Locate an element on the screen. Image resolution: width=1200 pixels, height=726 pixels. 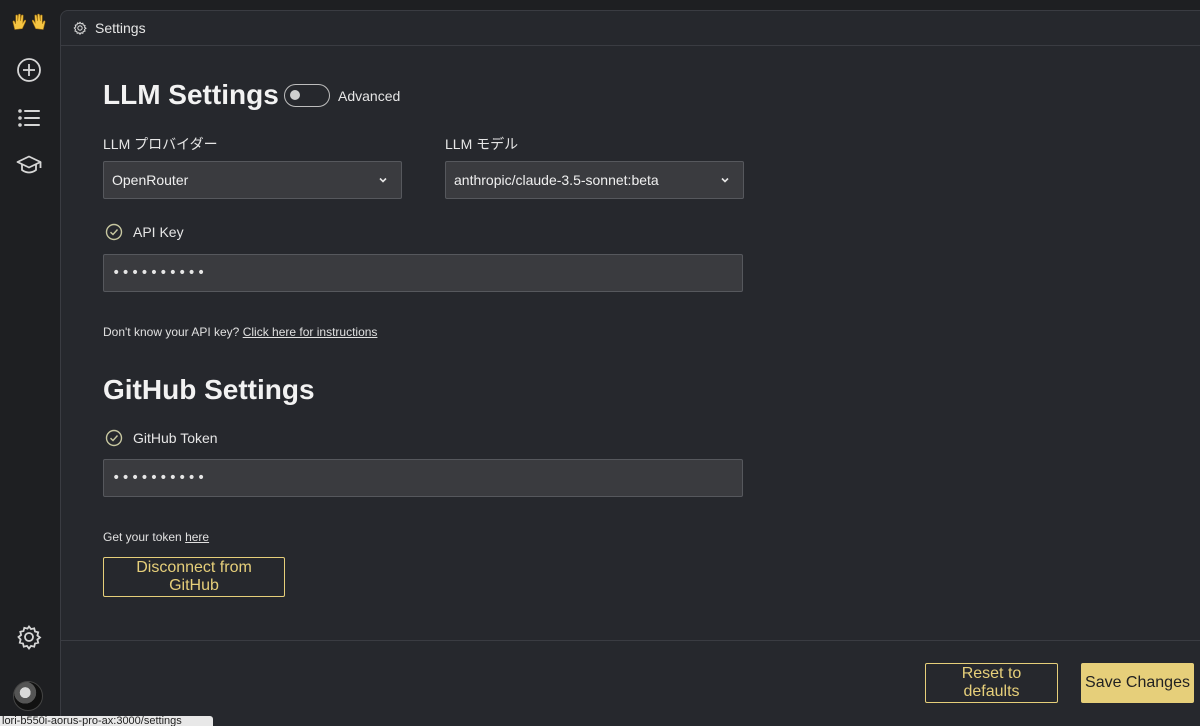
github-settings-title: GitHub Settings is located at coordinates (209, 389).